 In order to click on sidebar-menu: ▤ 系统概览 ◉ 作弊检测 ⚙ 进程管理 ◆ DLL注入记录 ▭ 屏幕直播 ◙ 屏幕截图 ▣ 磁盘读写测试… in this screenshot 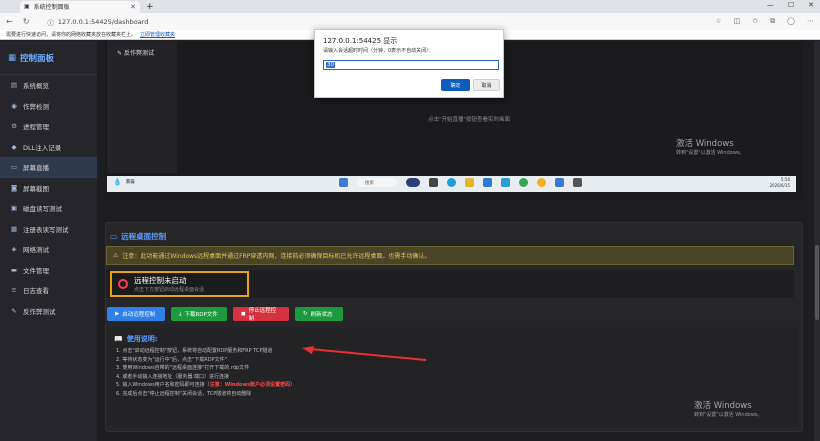, I will do `click(48, 198)`.